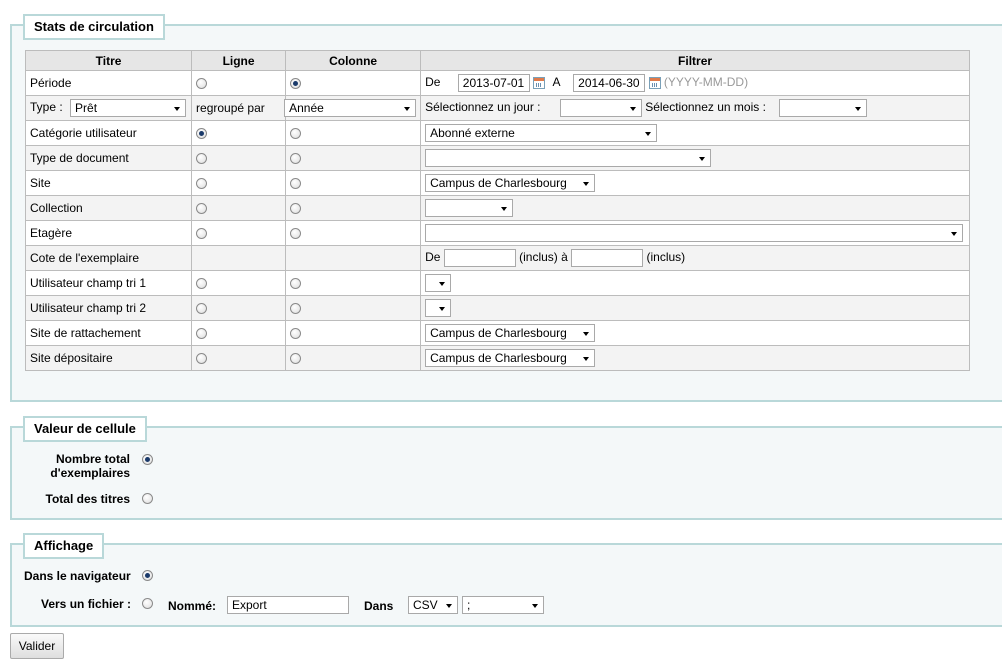  I want to click on type-document-filter-select, so click(568, 158).